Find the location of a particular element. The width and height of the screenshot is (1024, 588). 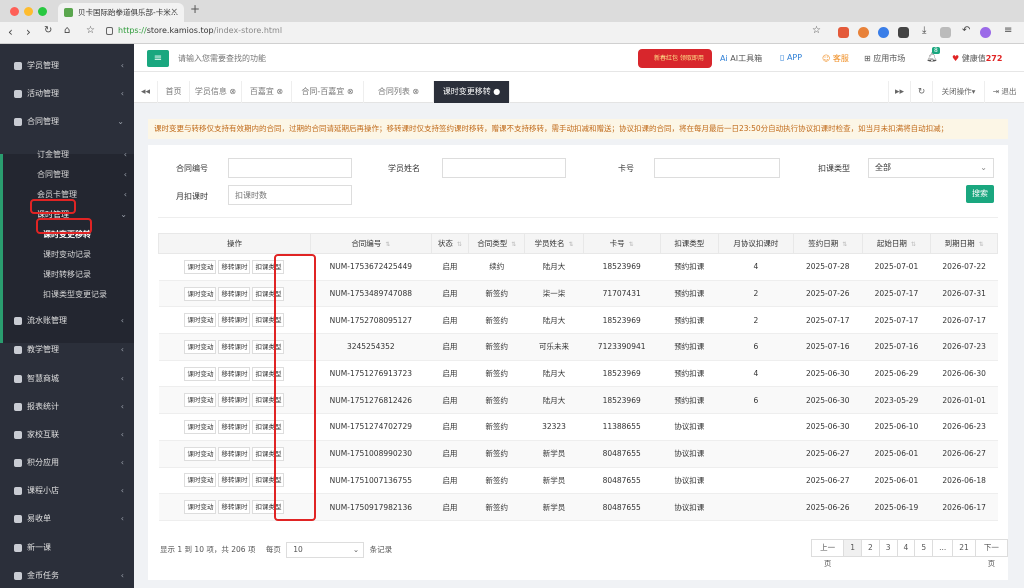

close-ops-dropdown: 关闭操作▾ is located at coordinates (958, 92).